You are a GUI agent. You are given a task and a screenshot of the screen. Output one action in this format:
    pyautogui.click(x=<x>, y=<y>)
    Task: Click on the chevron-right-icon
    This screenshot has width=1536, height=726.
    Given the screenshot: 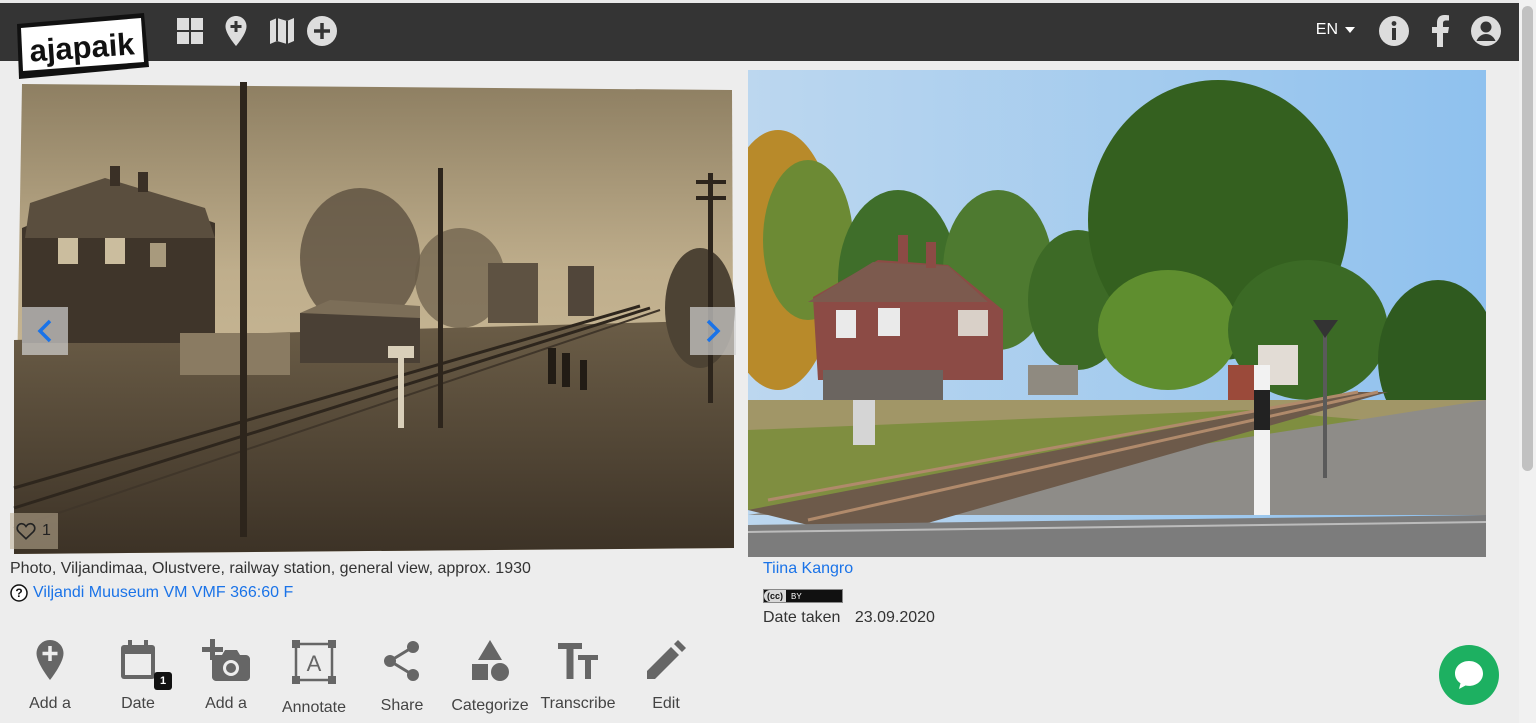 What is the action you would take?
    pyautogui.click(x=713, y=331)
    